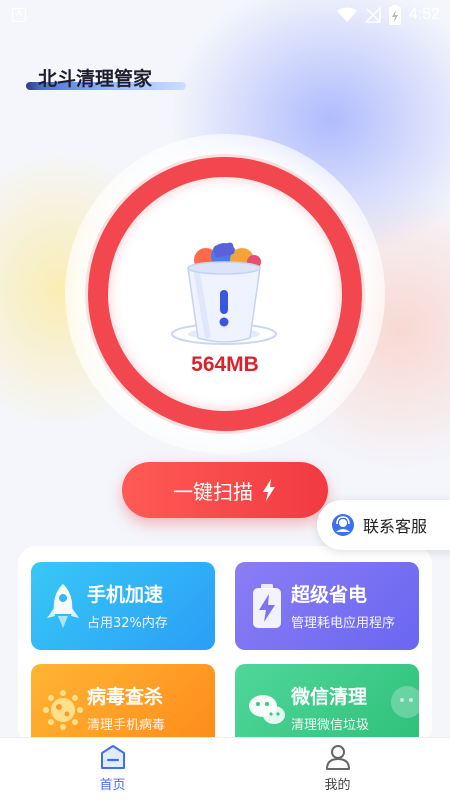 The height and width of the screenshot is (800, 450). Describe the element at coordinates (337, 757) in the screenshot. I see `profile-icon` at that location.